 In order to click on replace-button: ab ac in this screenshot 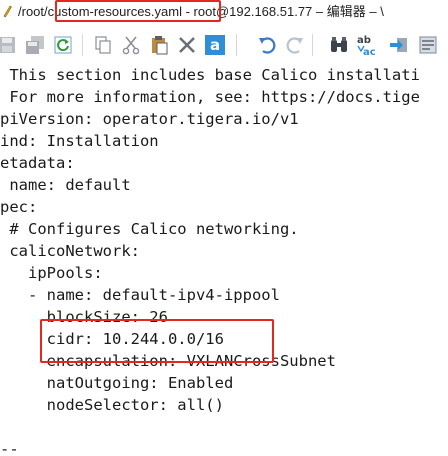, I will do `click(367, 45)`.